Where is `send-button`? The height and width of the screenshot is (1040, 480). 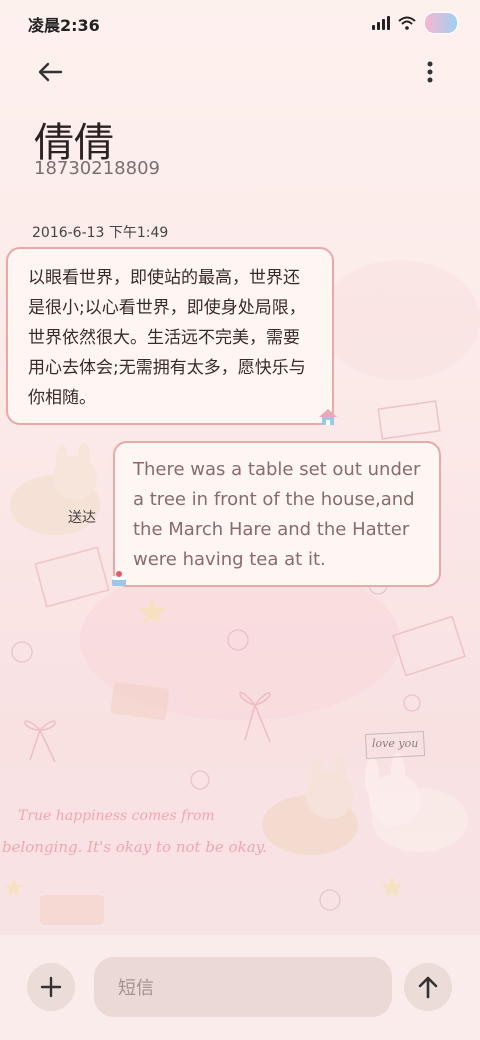 send-button is located at coordinates (428, 987).